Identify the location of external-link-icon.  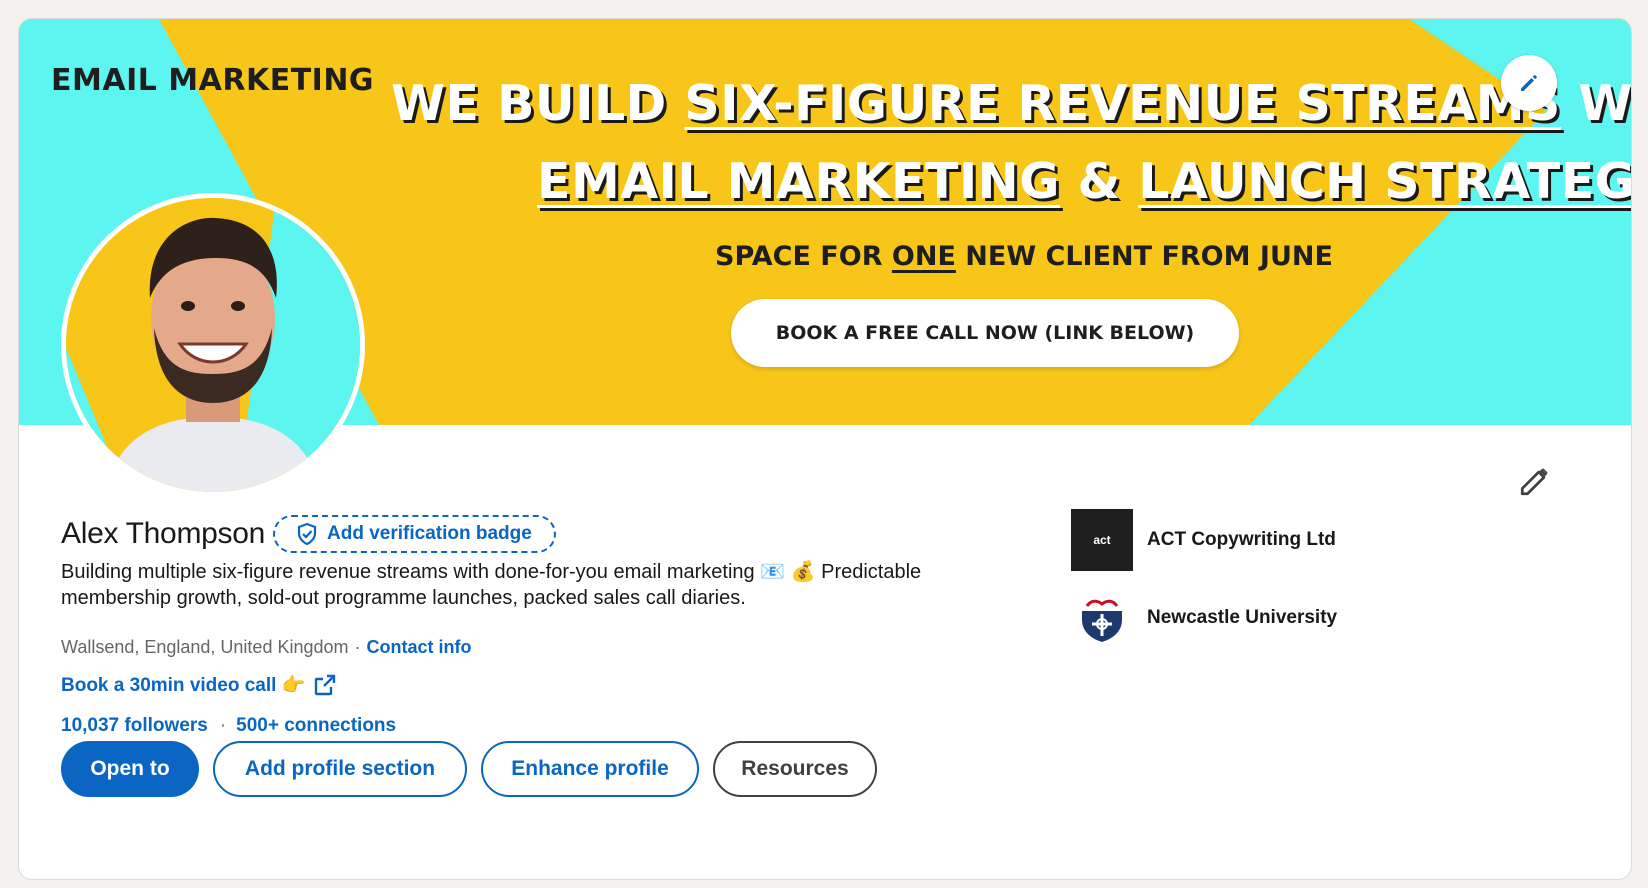
(325, 685).